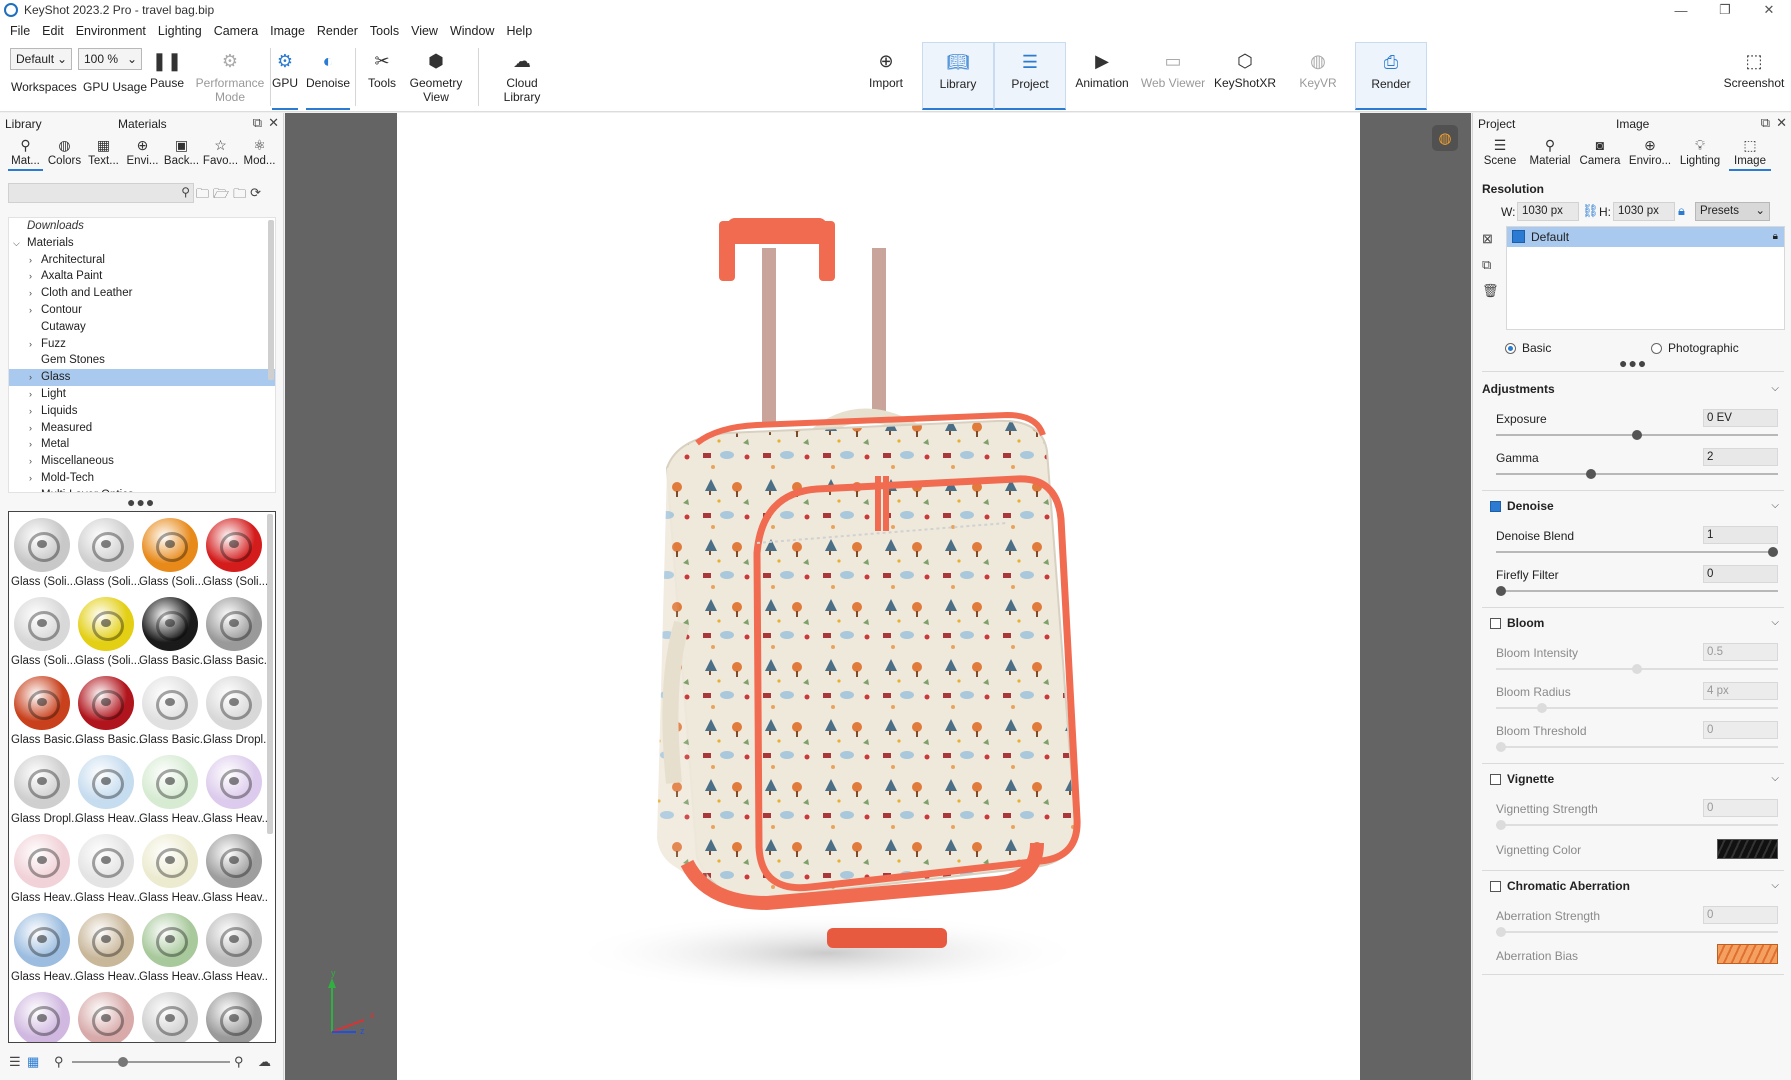  I want to click on tree-item: › Metal, so click(142, 444).